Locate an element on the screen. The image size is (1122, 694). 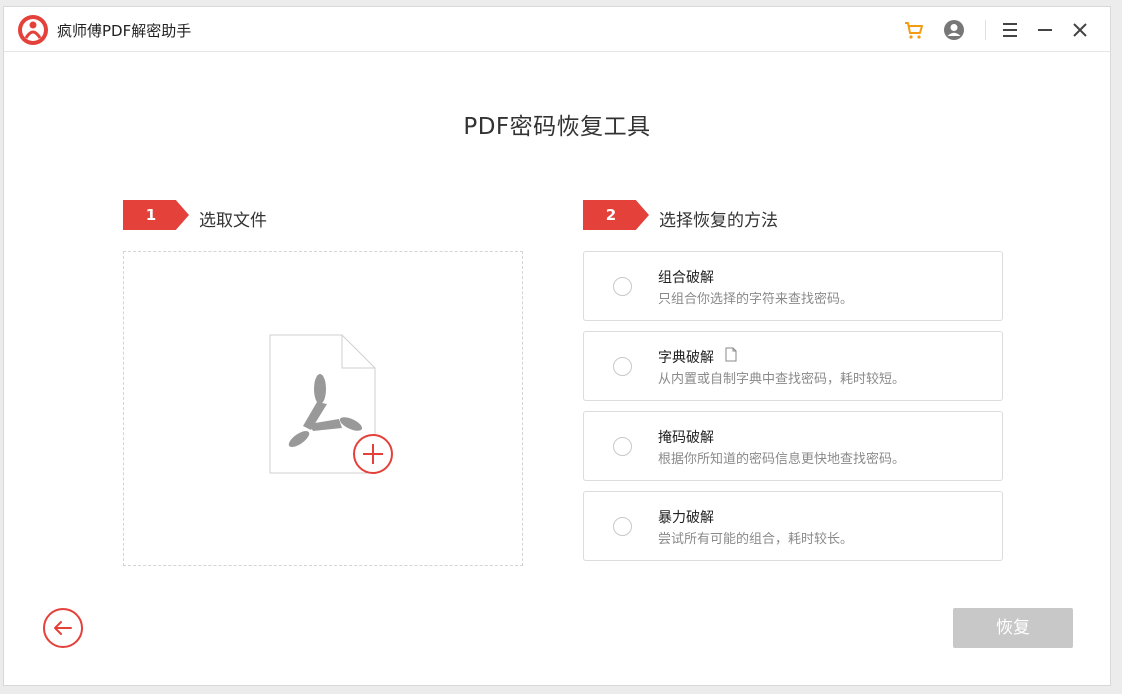
method-option-dictionary: 字典破解 从内置或自制字典中查找密码，耗时较短。 is located at coordinates (793, 366).